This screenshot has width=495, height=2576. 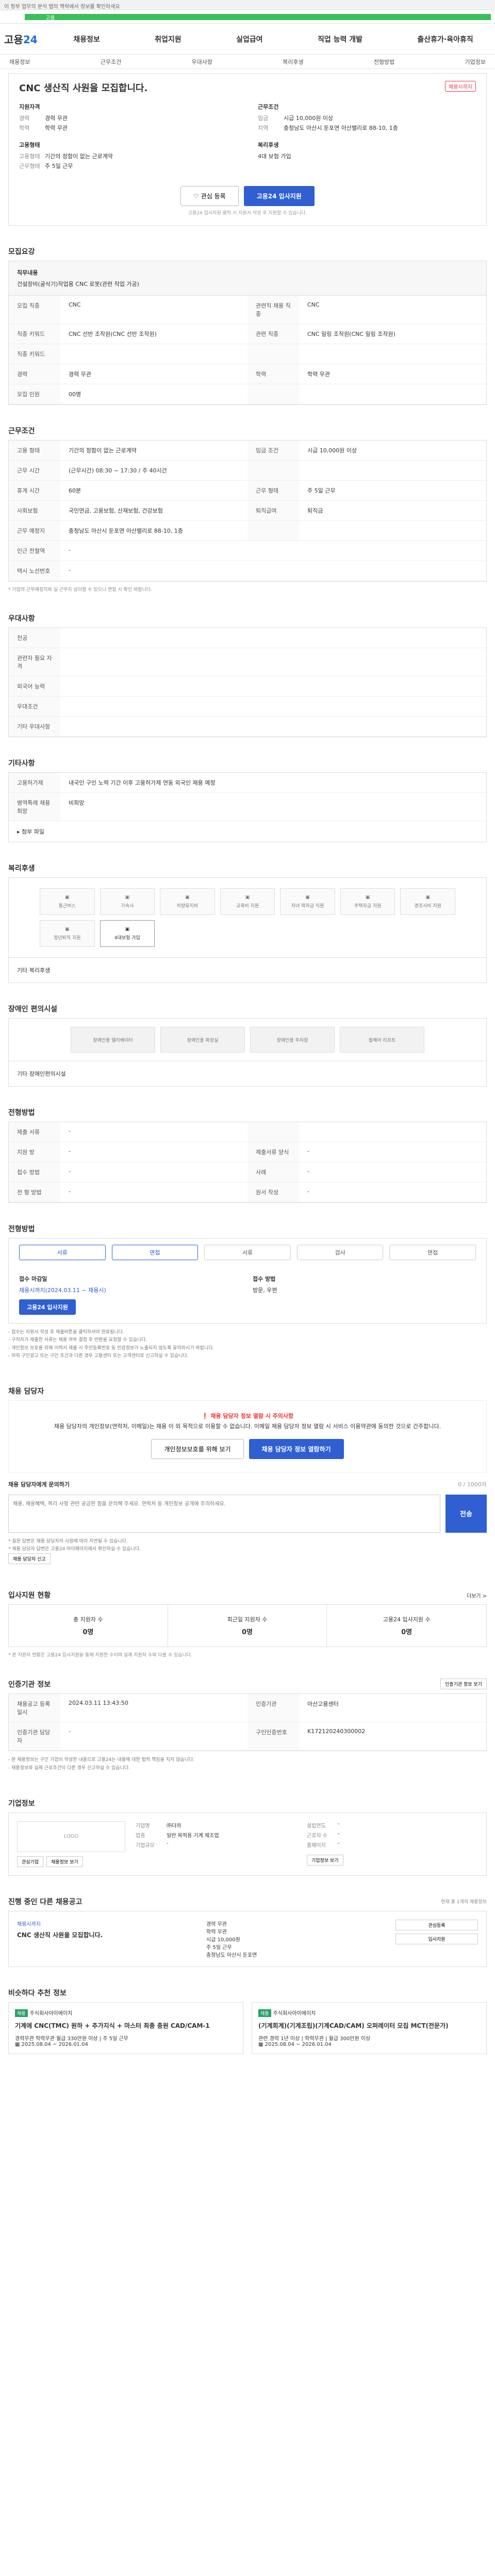 I want to click on nav-support: 취업지원, so click(x=168, y=39).